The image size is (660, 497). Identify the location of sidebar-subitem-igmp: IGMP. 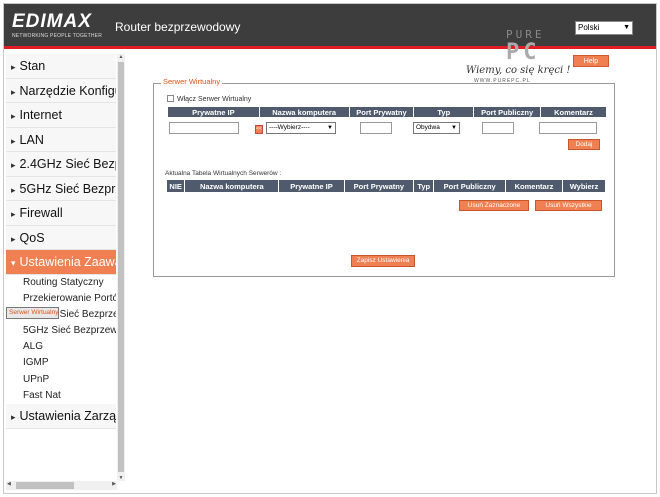
(61, 363).